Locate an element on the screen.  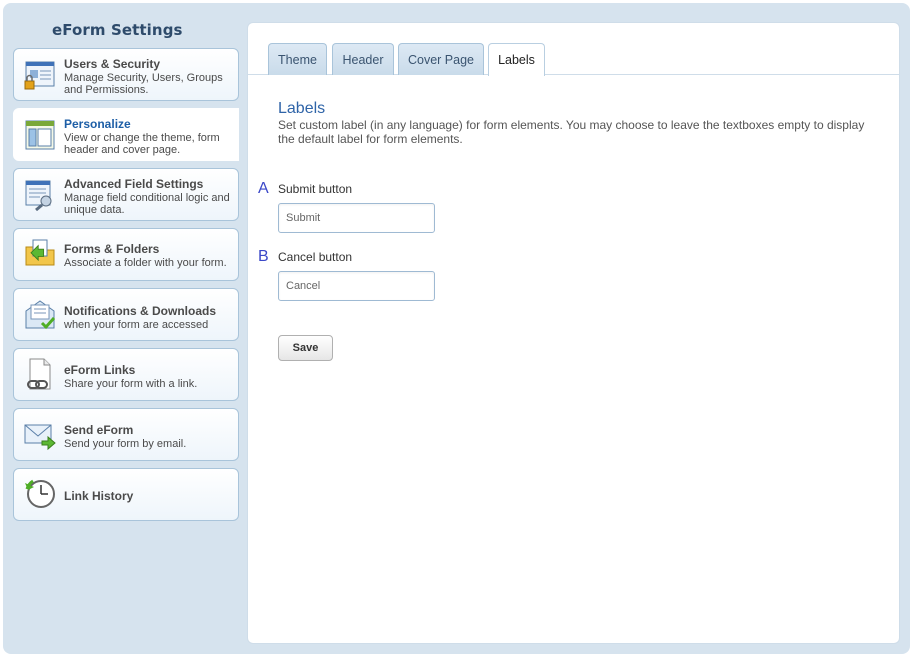
sidebar-item-desc: Send your form by email. is located at coordinates (125, 444).